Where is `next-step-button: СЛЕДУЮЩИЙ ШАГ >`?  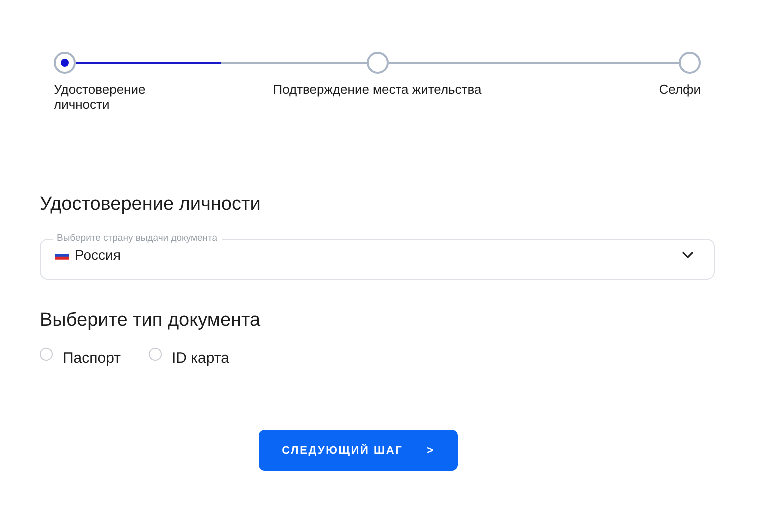 next-step-button: СЛЕДУЮЩИЙ ШАГ > is located at coordinates (358, 450).